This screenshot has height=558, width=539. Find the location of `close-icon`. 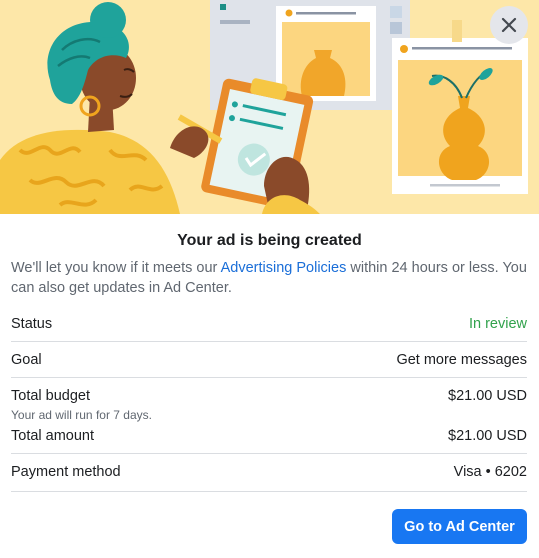

close-icon is located at coordinates (509, 25).